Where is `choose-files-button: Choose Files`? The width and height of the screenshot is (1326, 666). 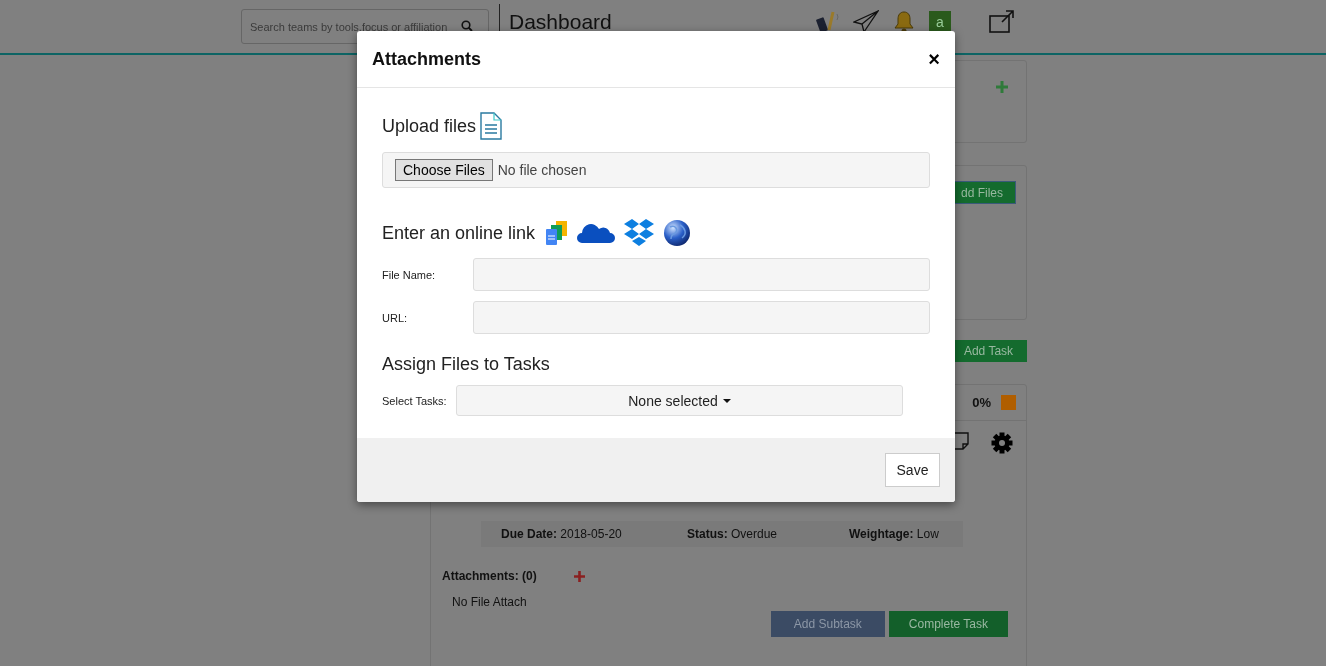 choose-files-button: Choose Files is located at coordinates (444, 170).